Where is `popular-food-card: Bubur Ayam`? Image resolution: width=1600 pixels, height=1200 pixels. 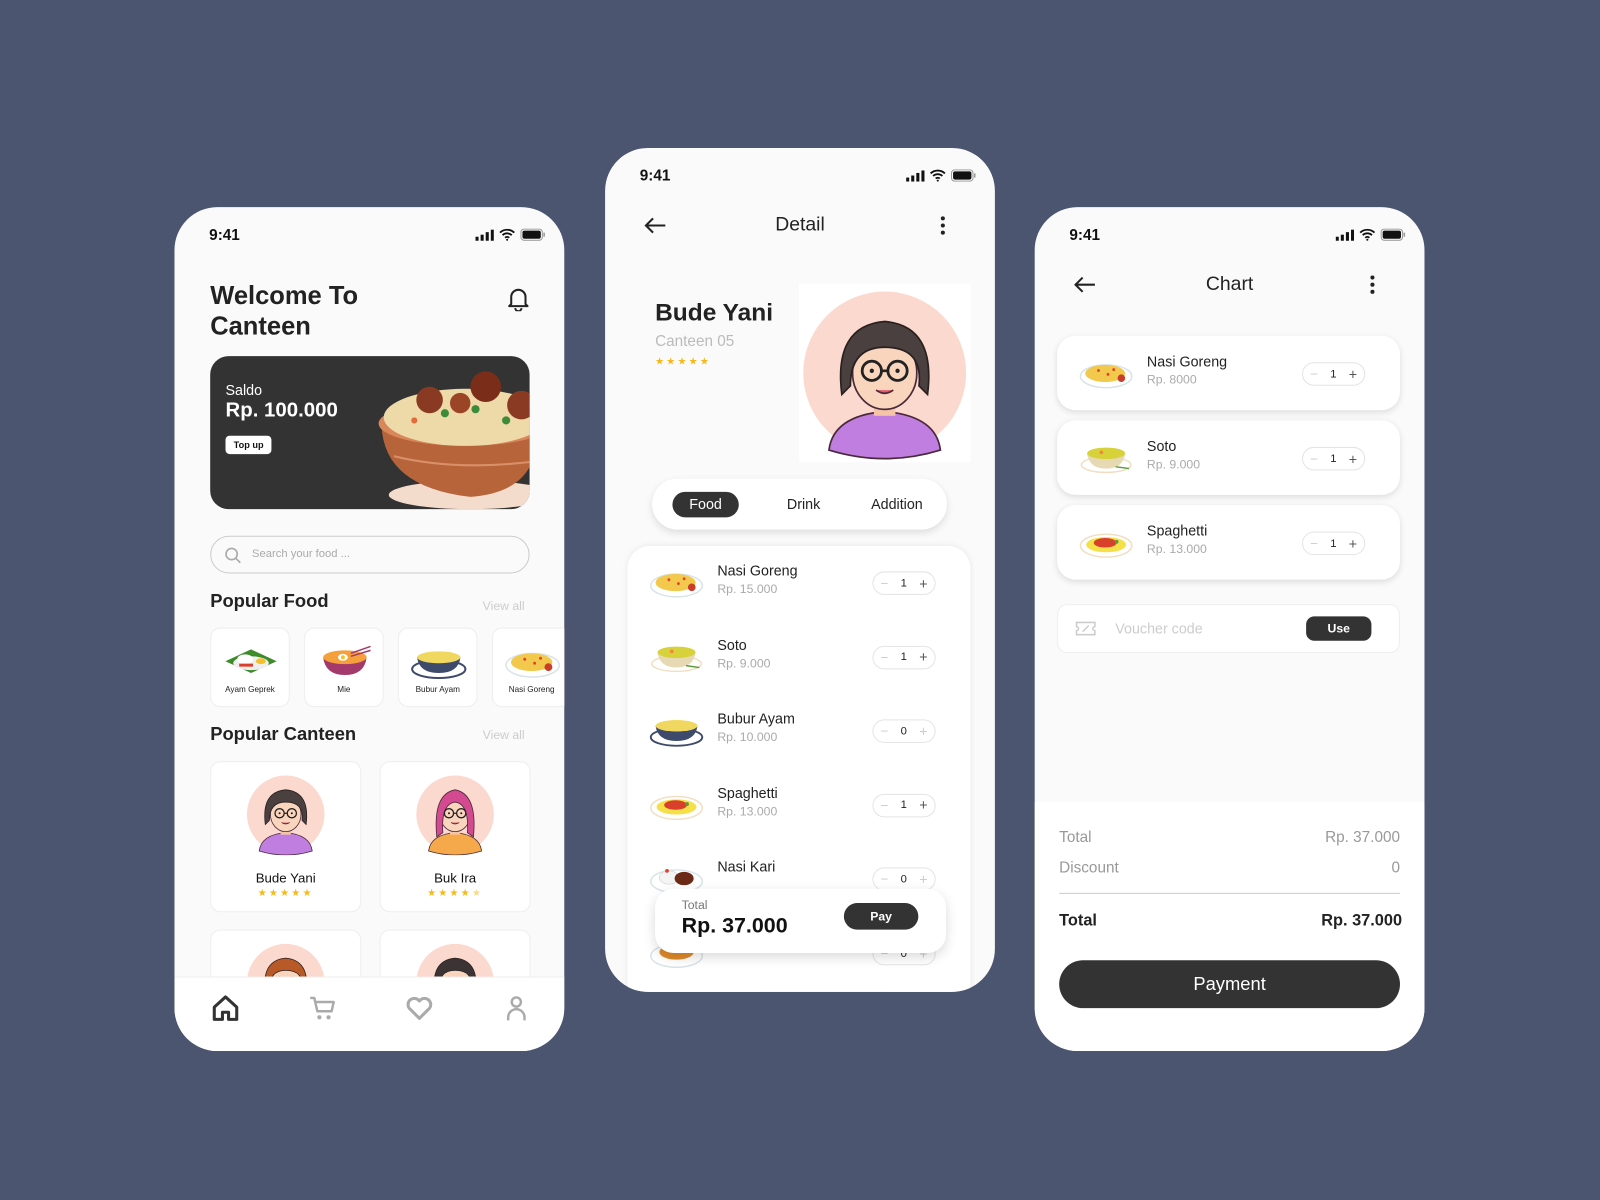
popular-food-card: Bubur Ayam is located at coordinates (437, 667).